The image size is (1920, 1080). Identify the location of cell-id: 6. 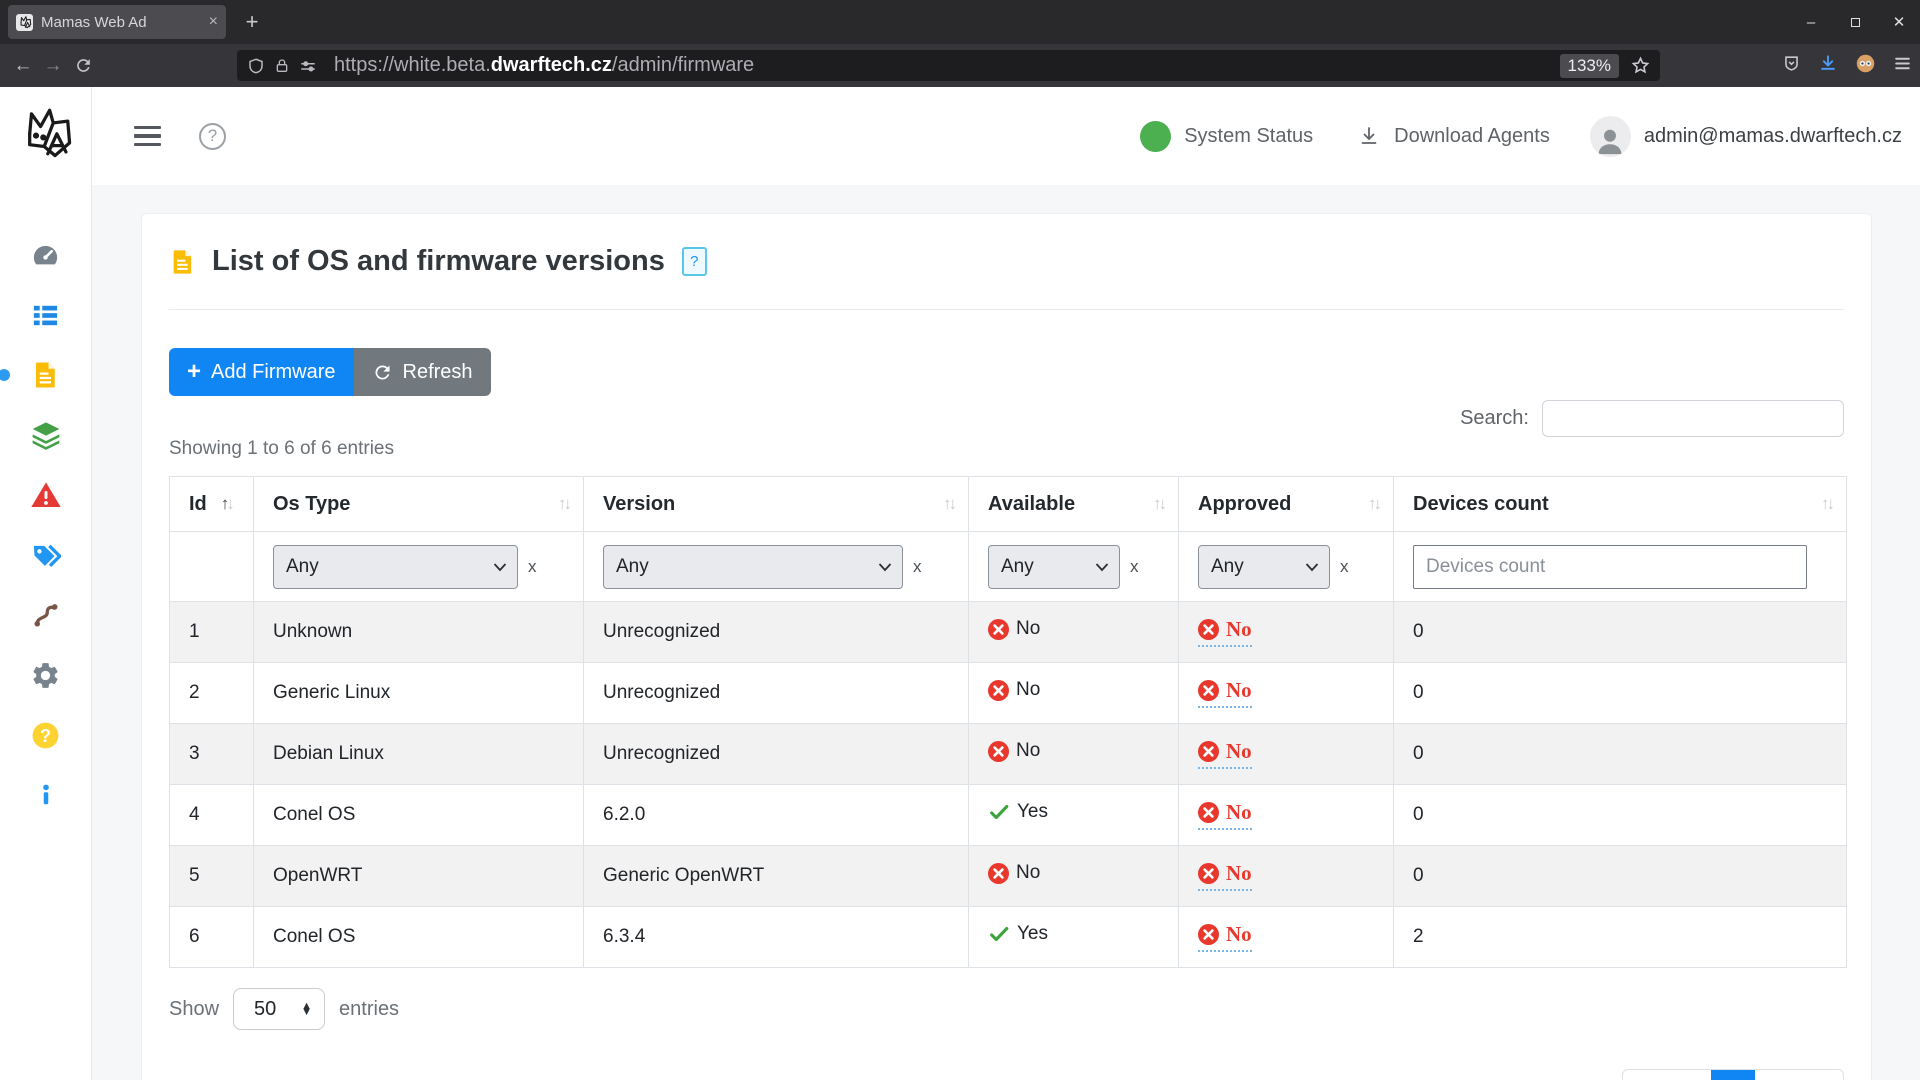
(211, 937).